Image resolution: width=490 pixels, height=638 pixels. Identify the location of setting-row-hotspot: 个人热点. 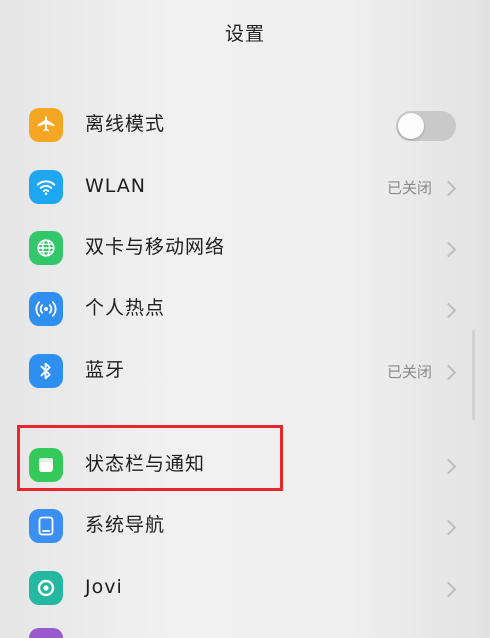
(245, 309).